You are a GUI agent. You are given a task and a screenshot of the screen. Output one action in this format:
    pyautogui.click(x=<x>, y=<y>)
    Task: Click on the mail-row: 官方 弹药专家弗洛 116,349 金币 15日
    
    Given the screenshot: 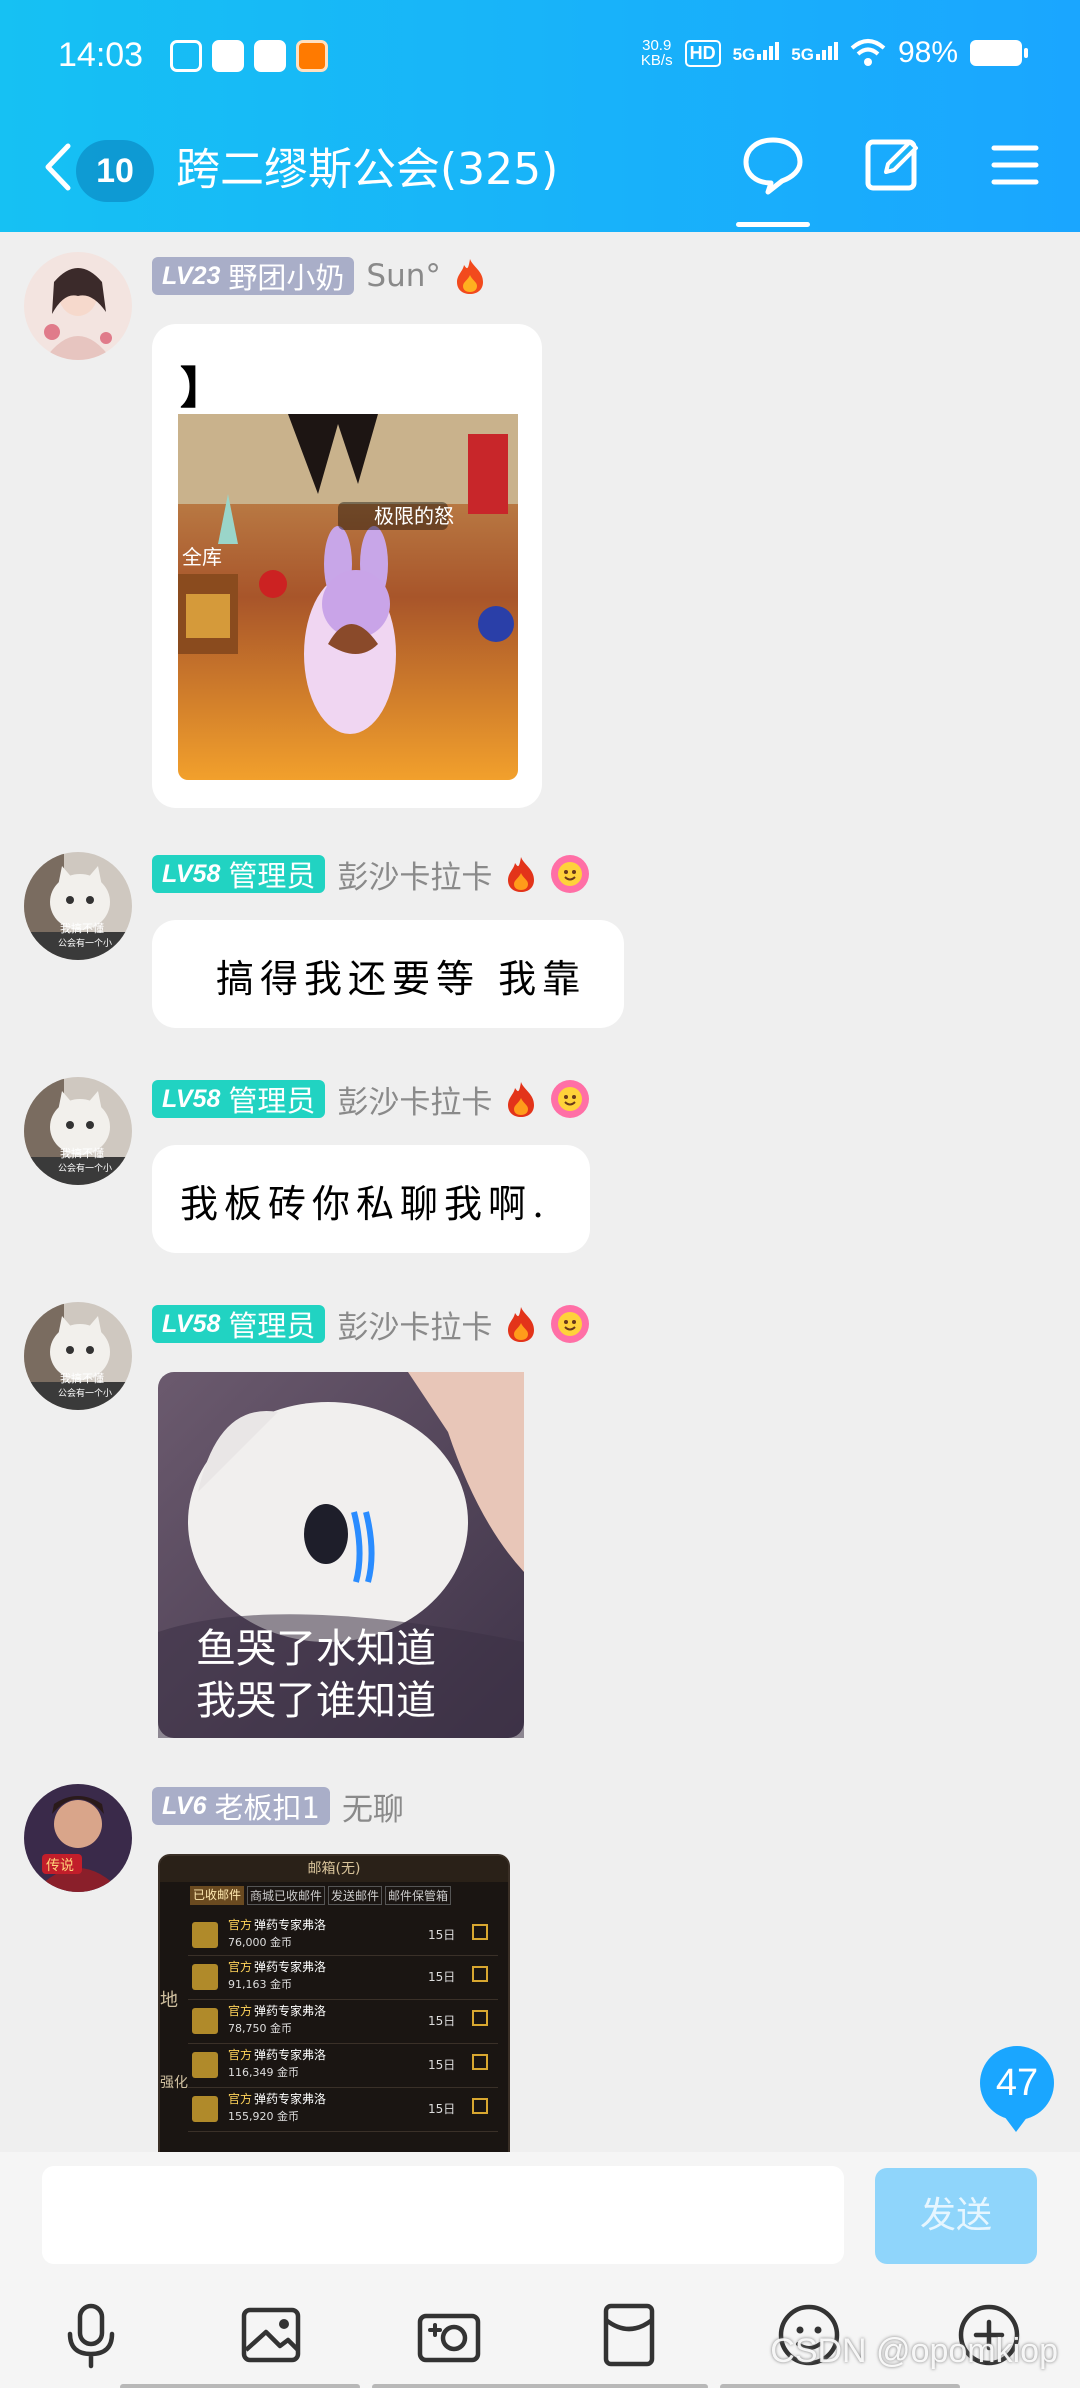 What is the action you would take?
    pyautogui.click(x=343, y=2066)
    